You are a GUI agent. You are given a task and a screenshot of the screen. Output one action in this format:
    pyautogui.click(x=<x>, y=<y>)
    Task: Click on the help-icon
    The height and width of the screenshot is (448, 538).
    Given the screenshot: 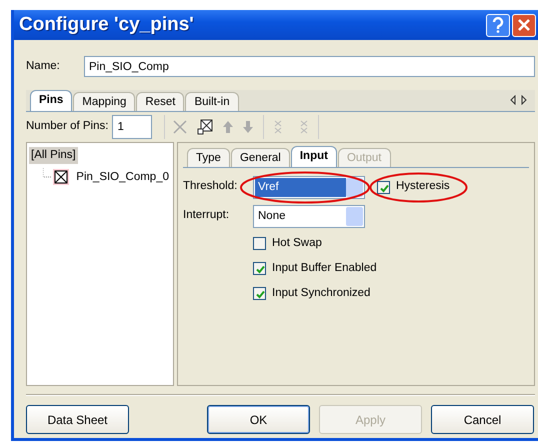 What is the action you would take?
    pyautogui.click(x=498, y=25)
    